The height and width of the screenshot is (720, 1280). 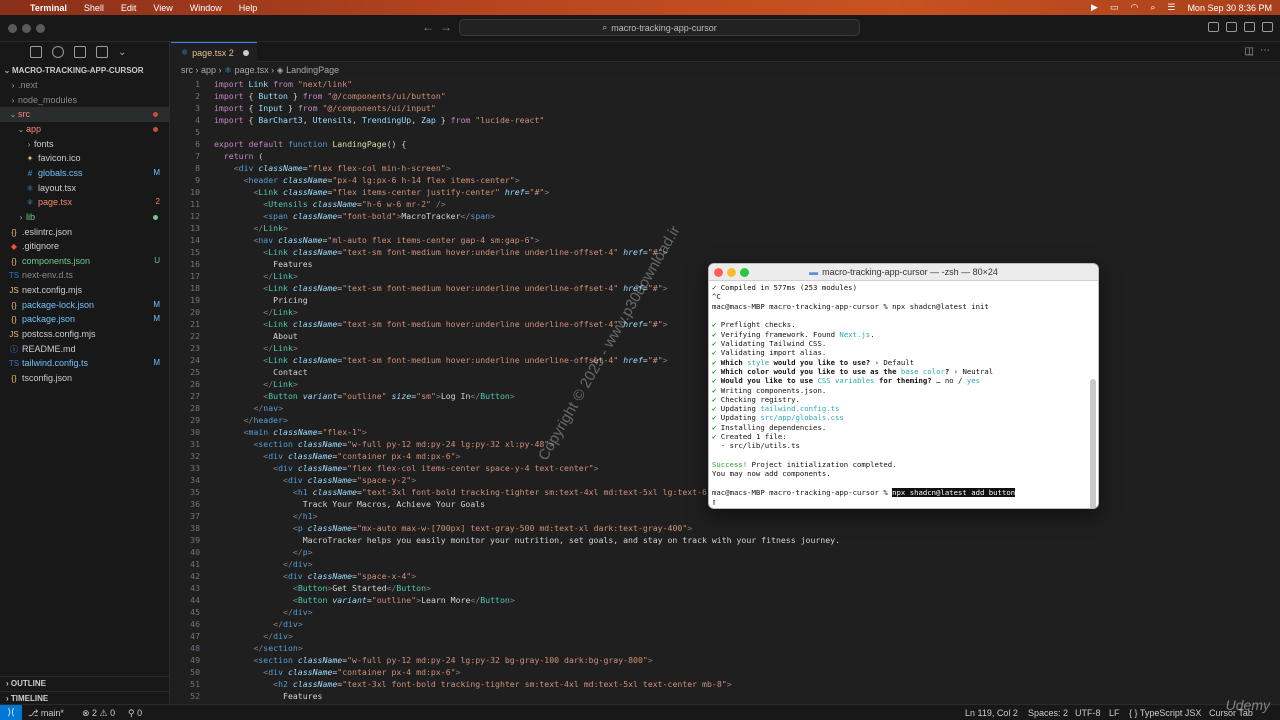 What do you see at coordinates (58, 52) in the screenshot?
I see `search-icon` at bounding box center [58, 52].